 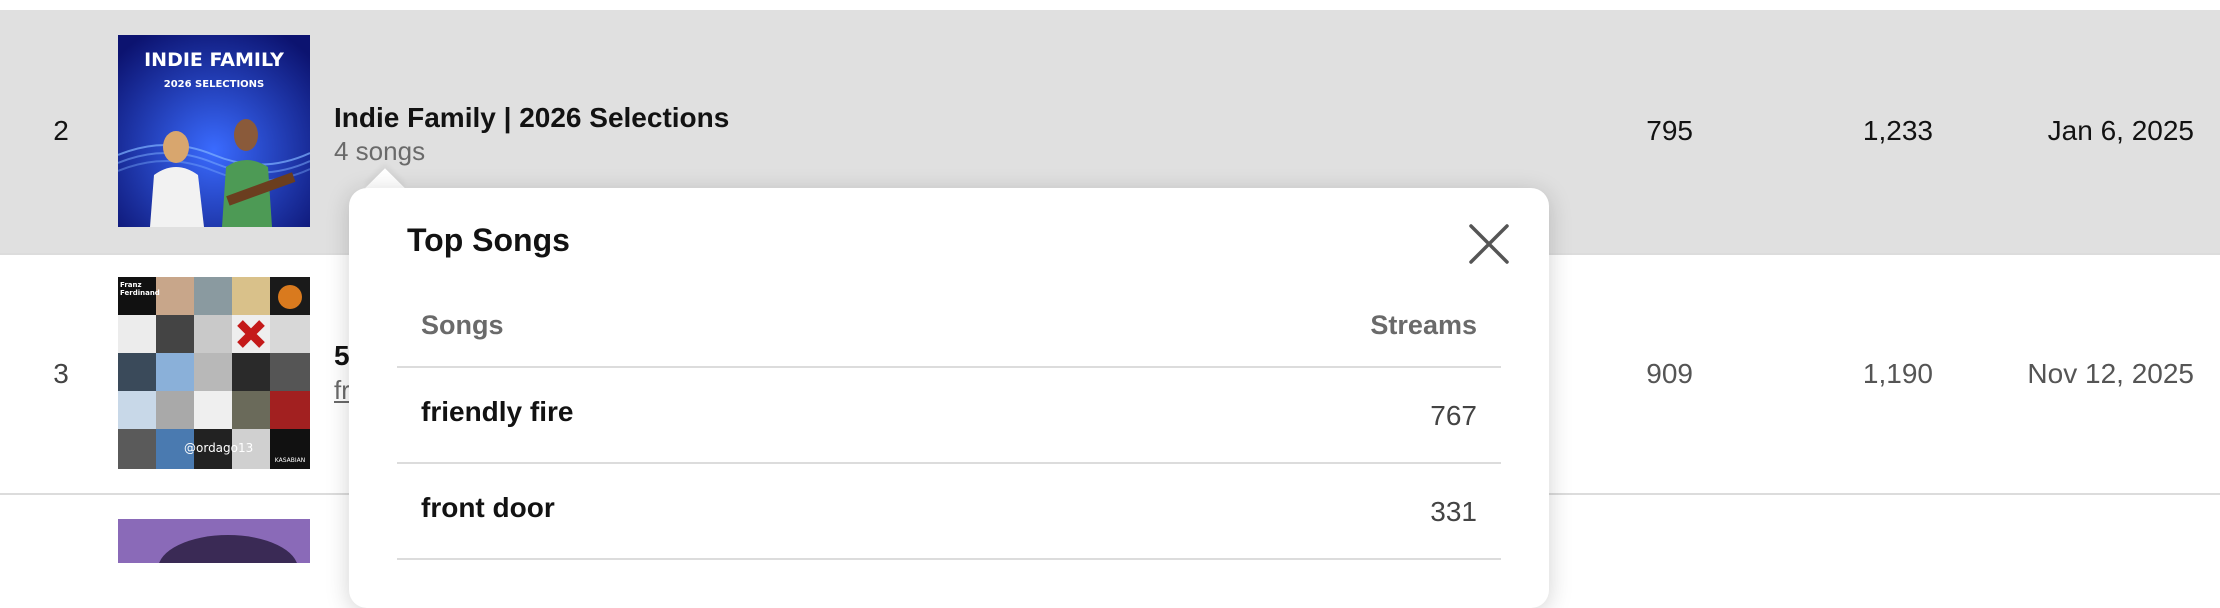 I want to click on row-rank: 2, so click(x=61, y=130).